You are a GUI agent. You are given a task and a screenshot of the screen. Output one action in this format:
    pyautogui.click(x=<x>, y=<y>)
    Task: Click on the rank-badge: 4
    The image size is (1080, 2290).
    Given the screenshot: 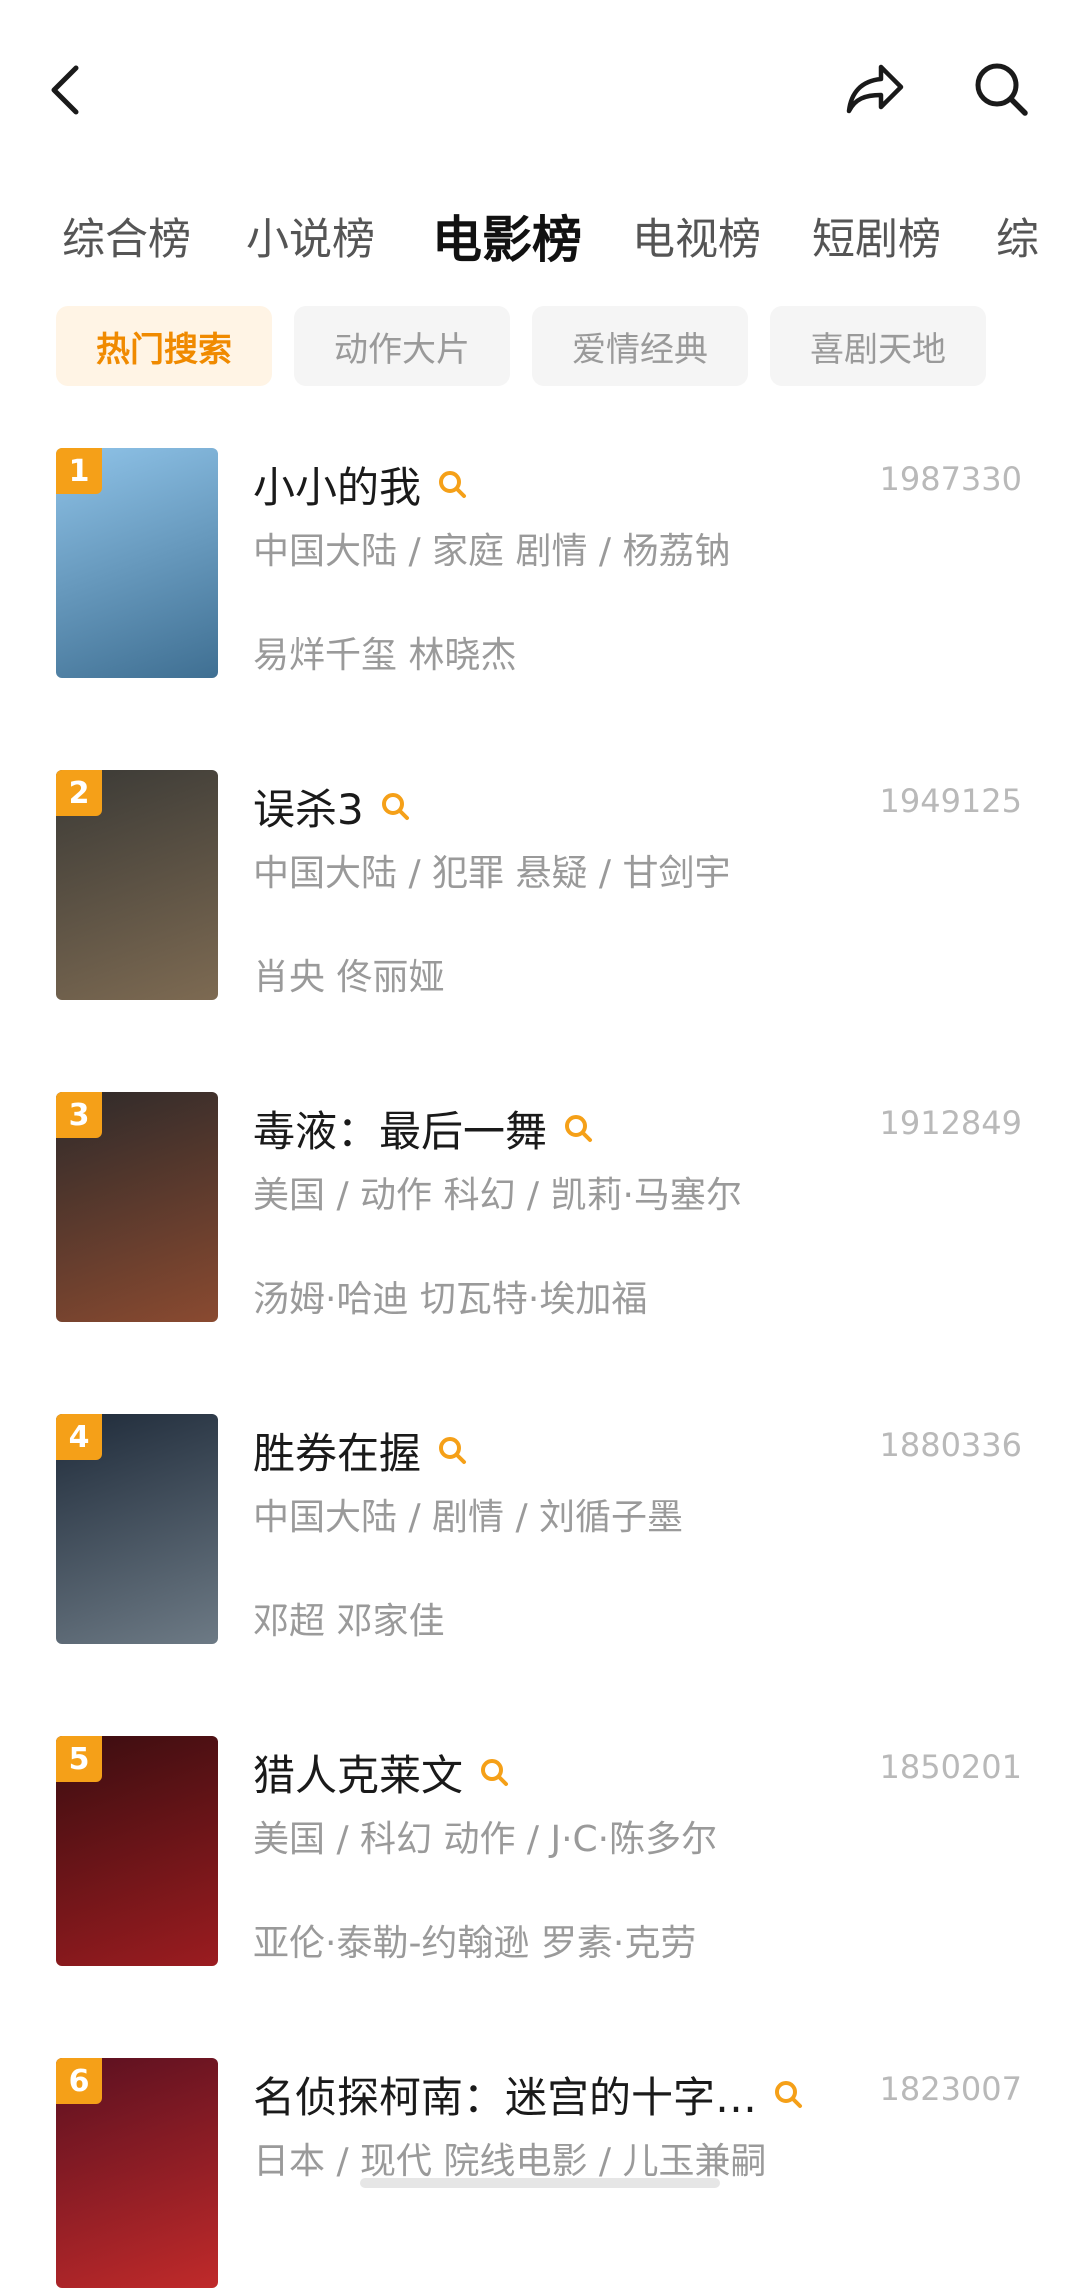 What is the action you would take?
    pyautogui.click(x=79, y=1437)
    